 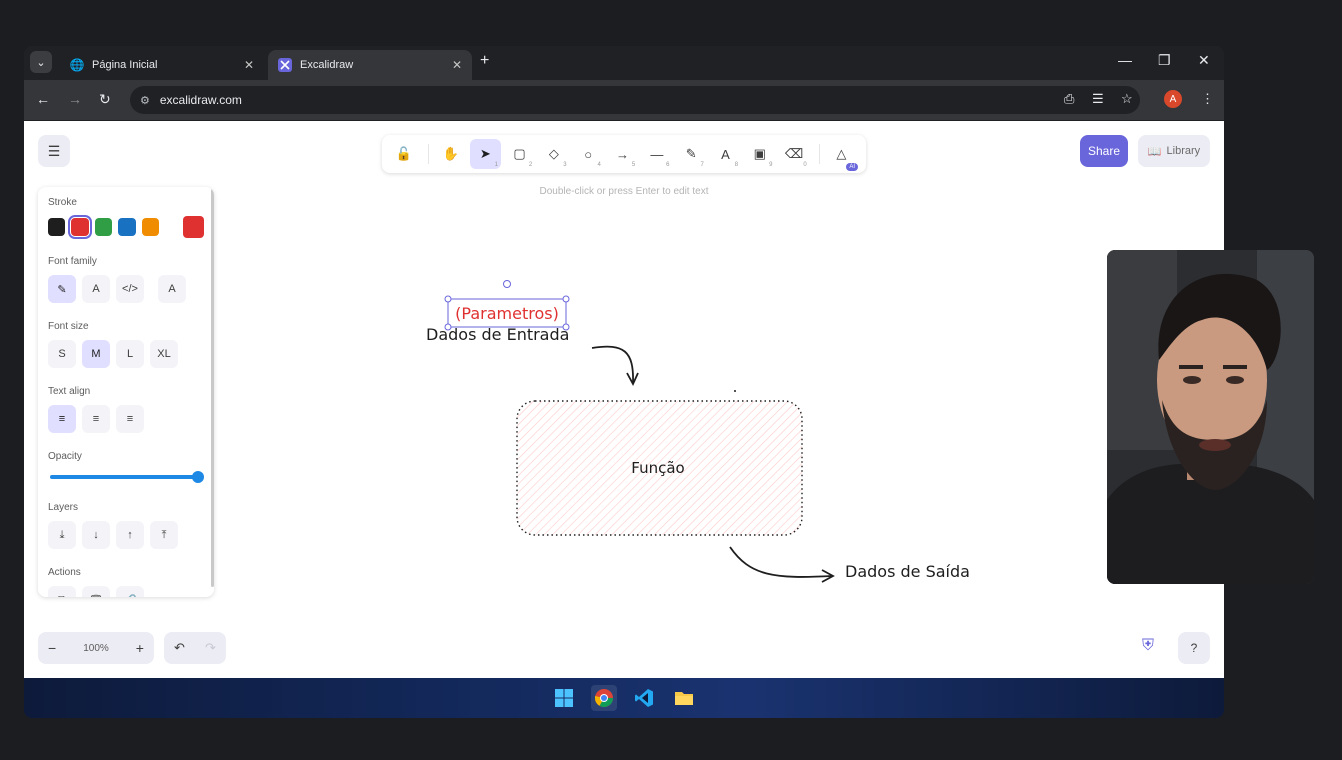 What do you see at coordinates (75, 99) in the screenshot?
I see `forward-icon: →` at bounding box center [75, 99].